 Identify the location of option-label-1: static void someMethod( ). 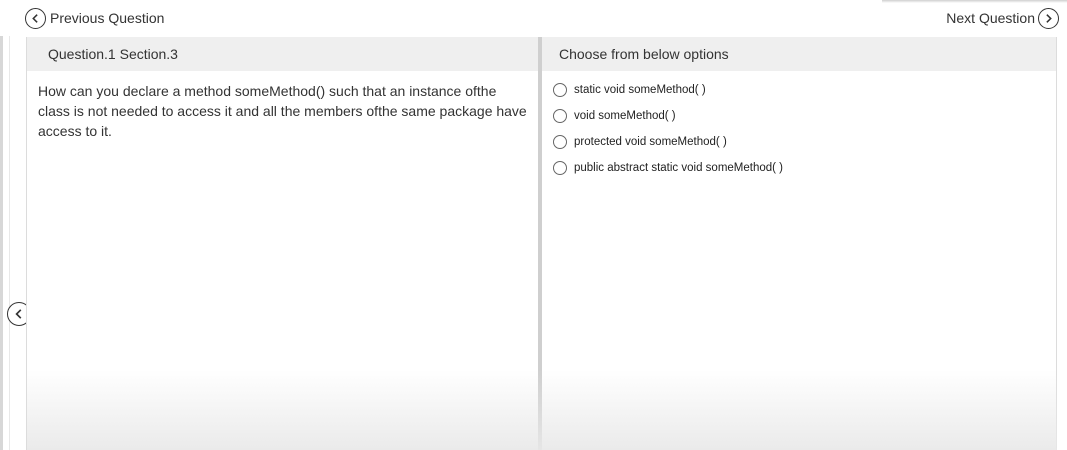
(640, 90).